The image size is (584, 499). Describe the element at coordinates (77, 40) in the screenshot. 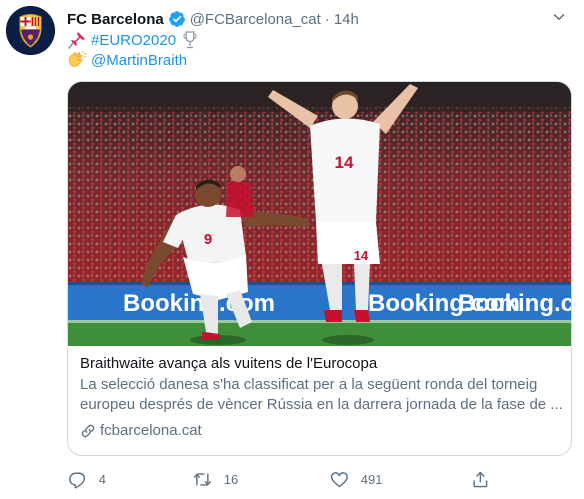

I see `pushpin-icon` at that location.